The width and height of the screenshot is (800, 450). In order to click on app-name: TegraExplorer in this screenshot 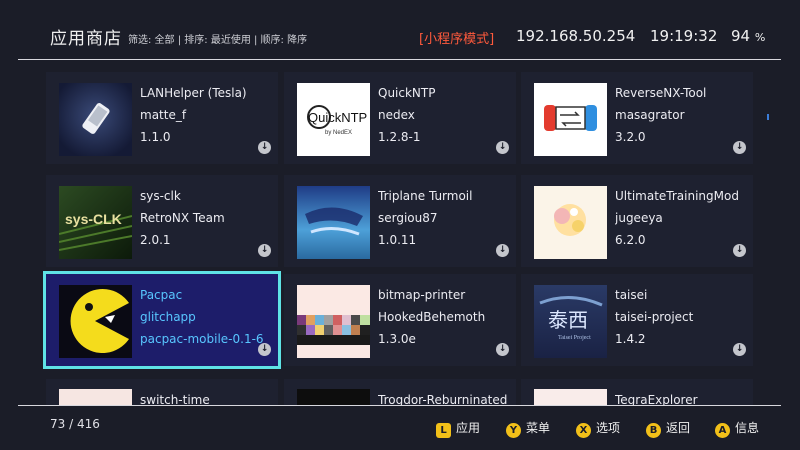, I will do `click(656, 399)`.